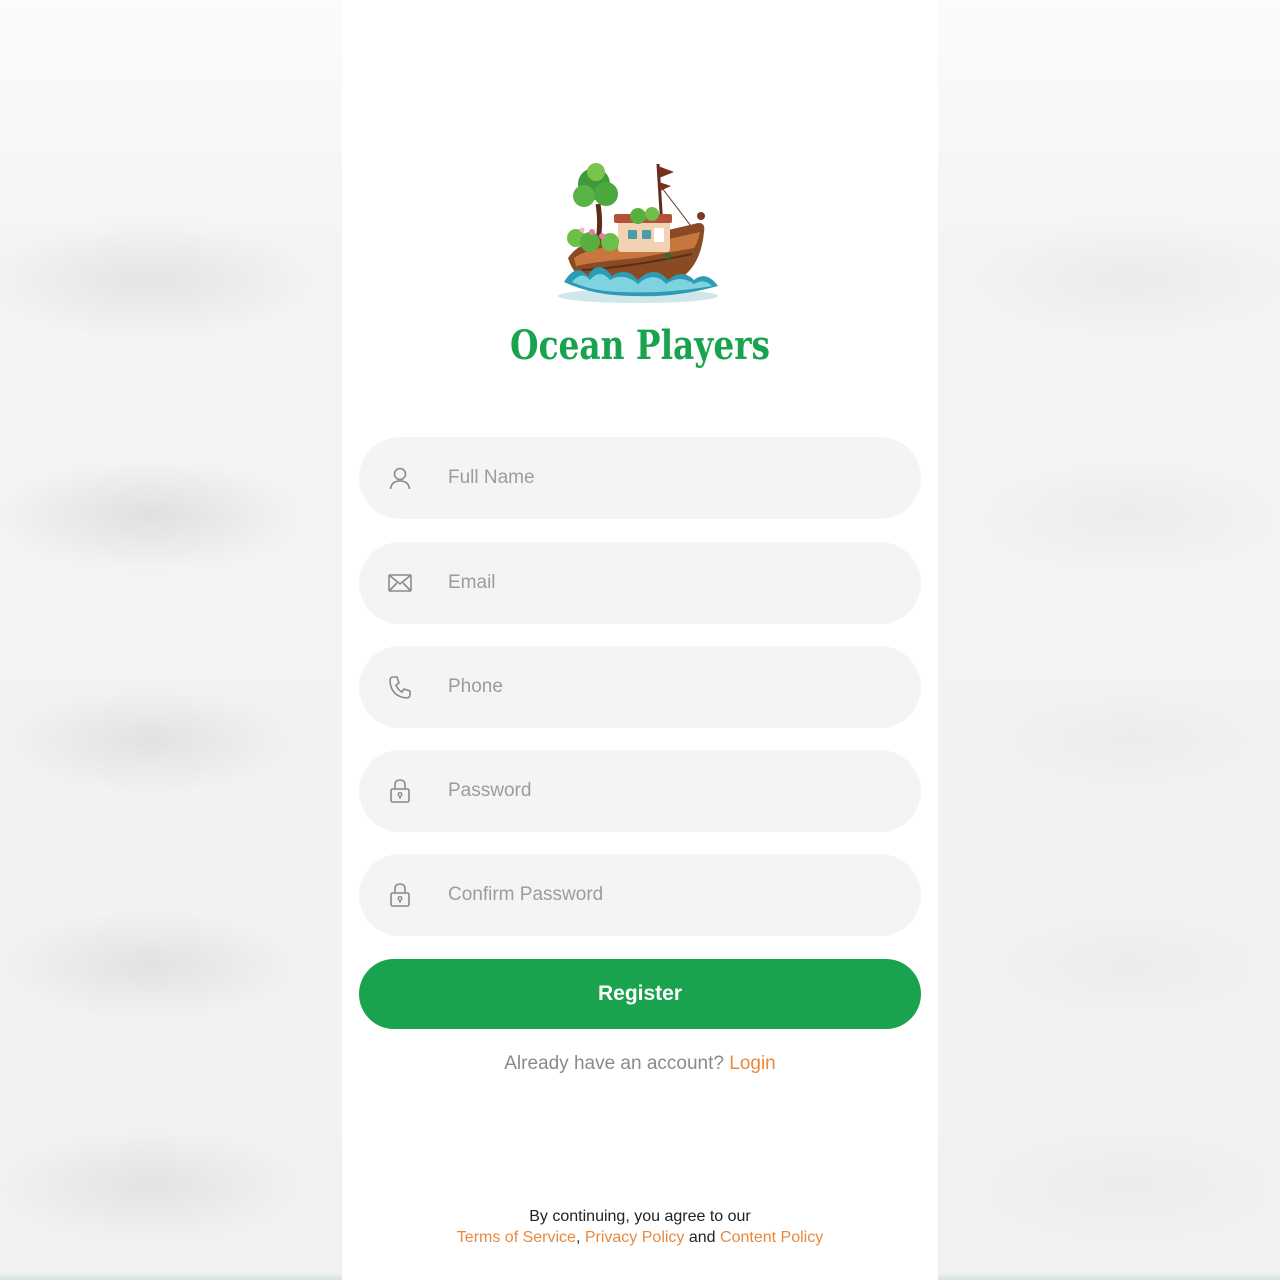 Image resolution: width=1280 pixels, height=1280 pixels. I want to click on phone-icon, so click(400, 687).